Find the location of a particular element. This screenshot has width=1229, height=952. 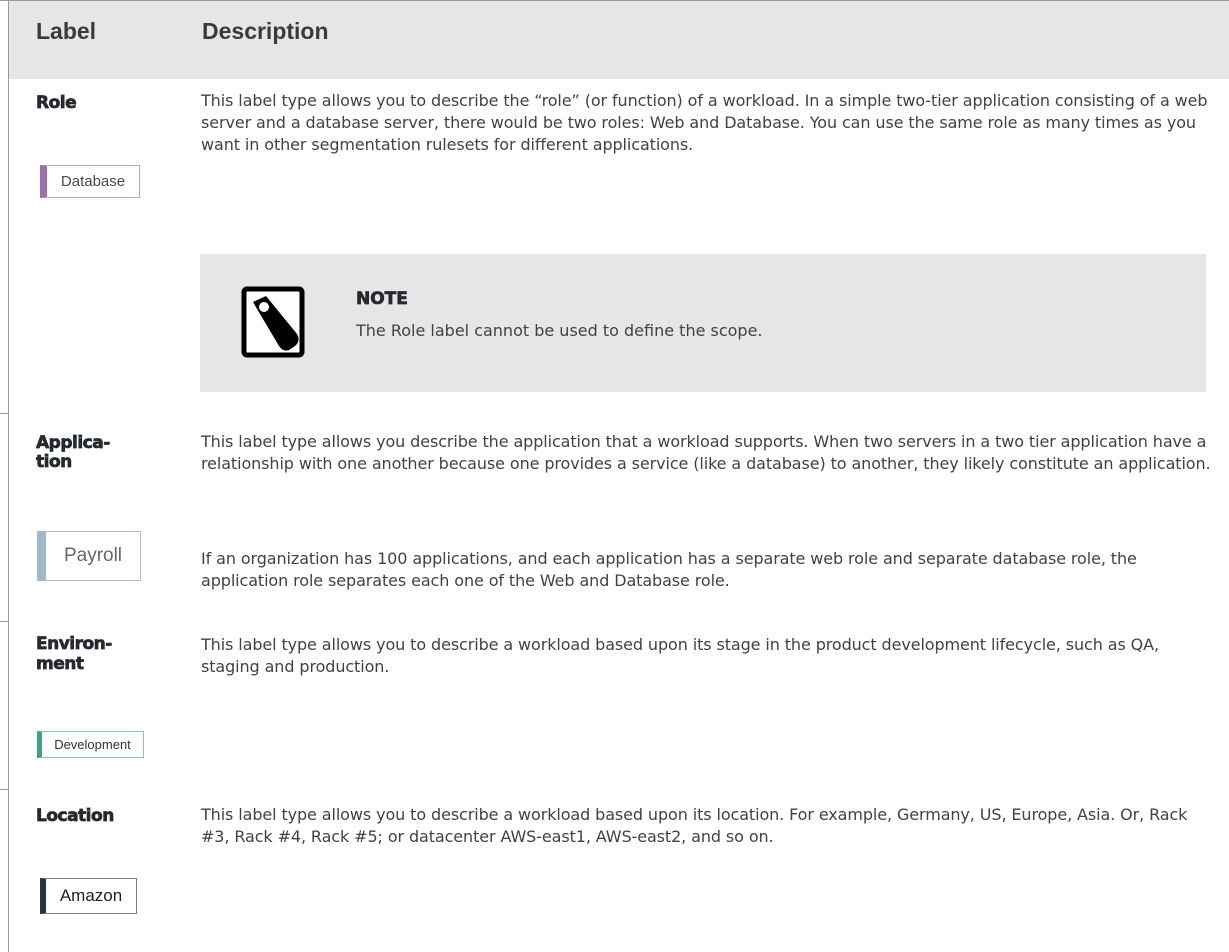

note-icon is located at coordinates (274, 324).